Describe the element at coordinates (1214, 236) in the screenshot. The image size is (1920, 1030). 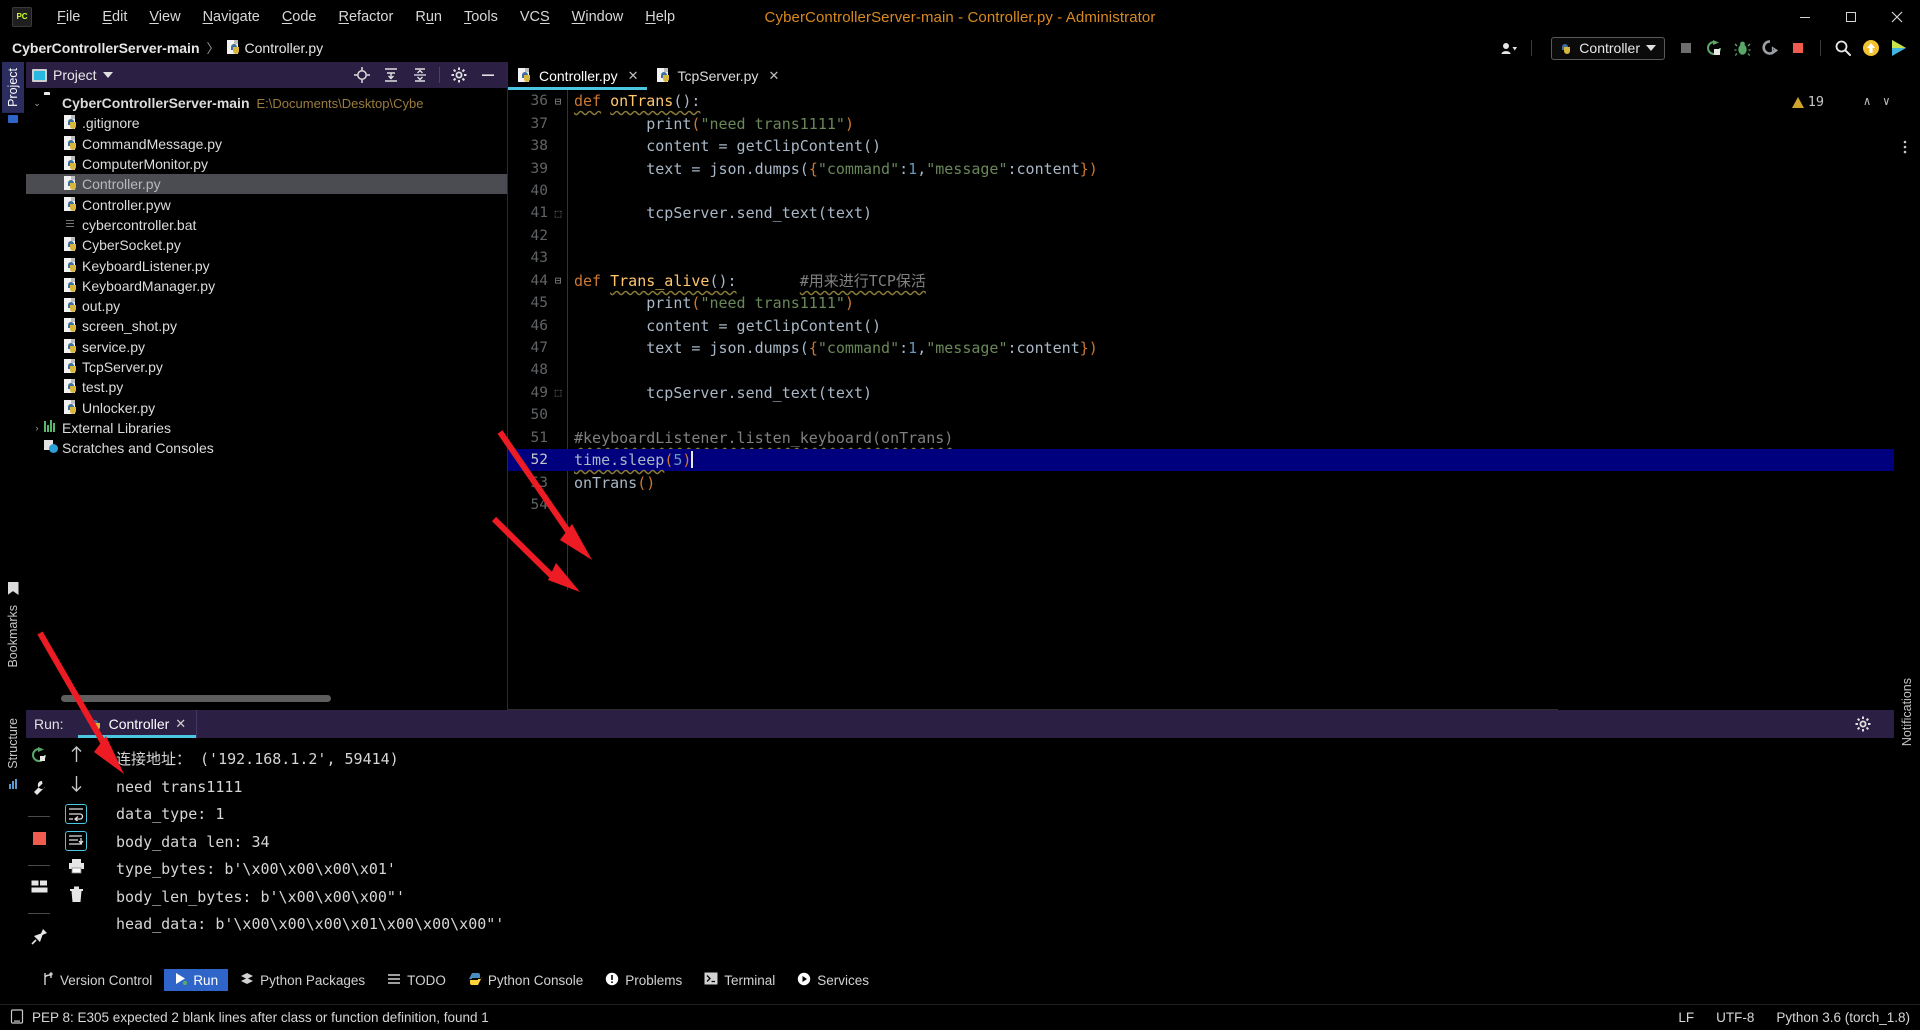
I see `code-line-42: 42` at that location.